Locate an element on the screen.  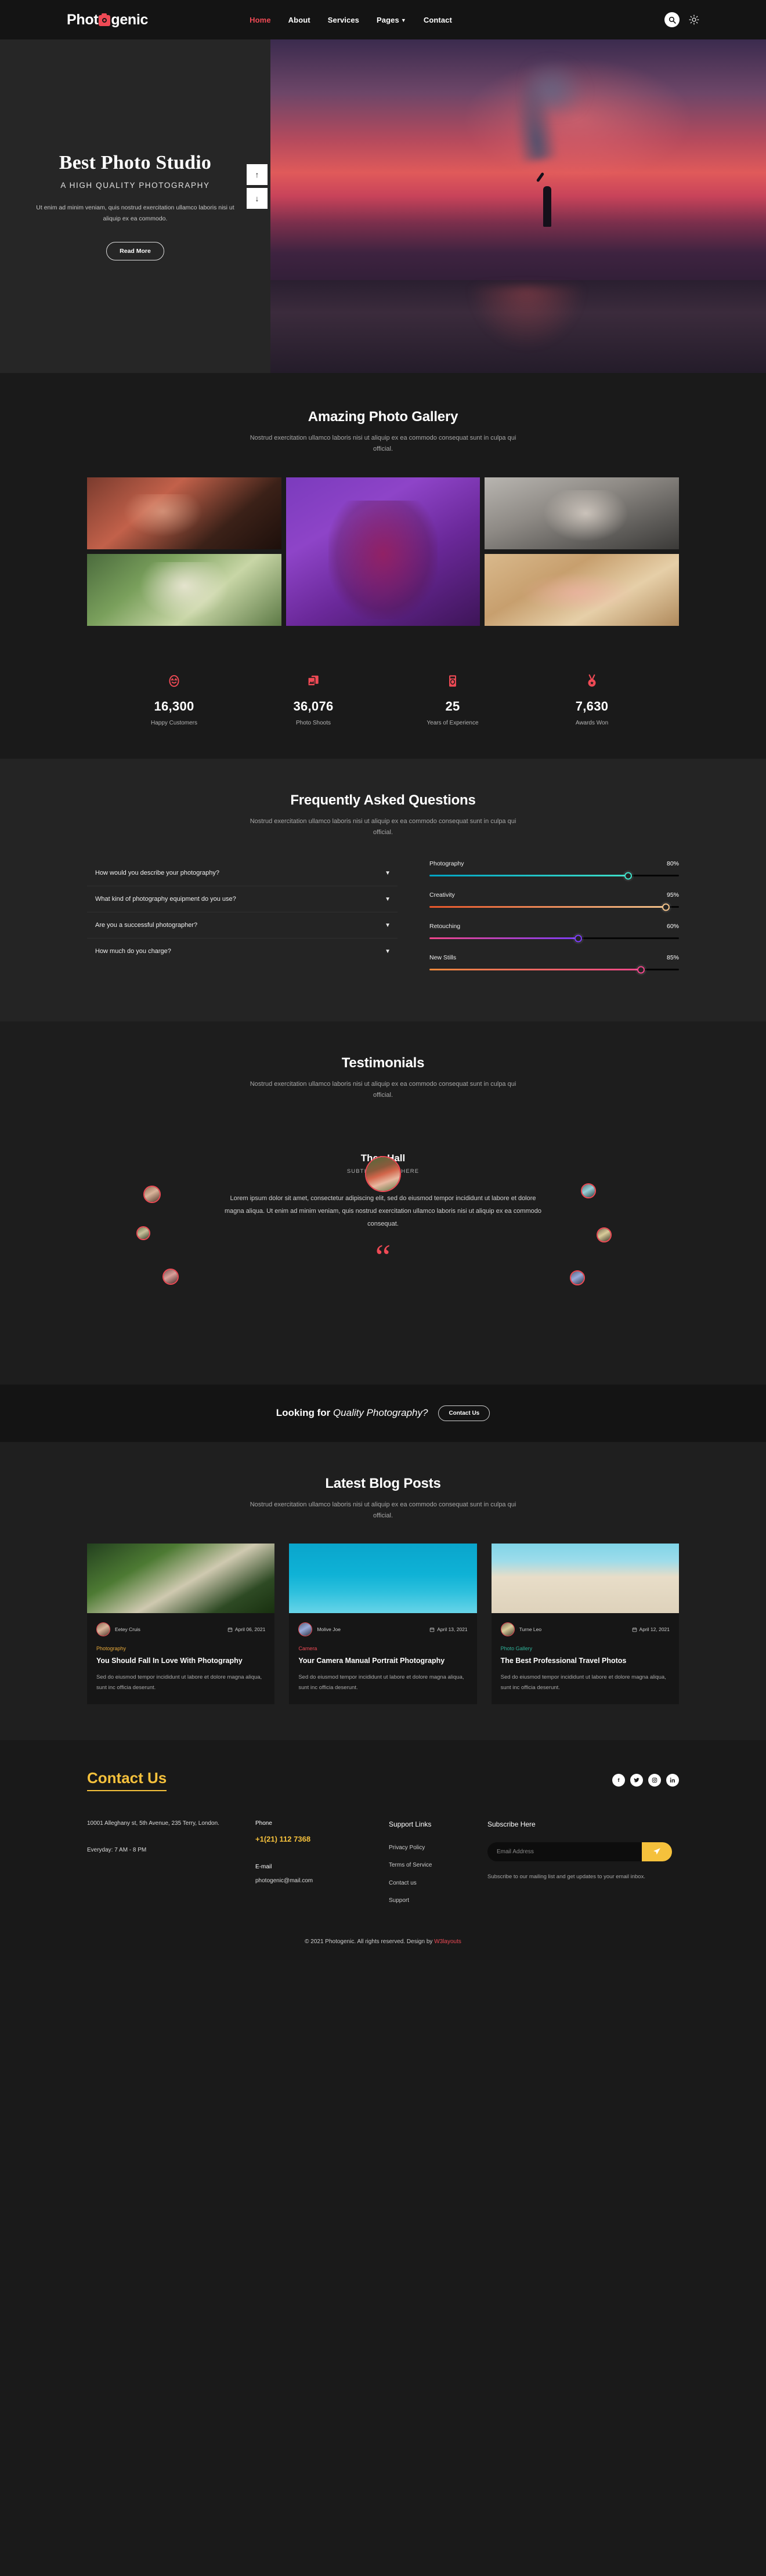
contact-us-button: Contact Us is located at coordinates (464, 1413).